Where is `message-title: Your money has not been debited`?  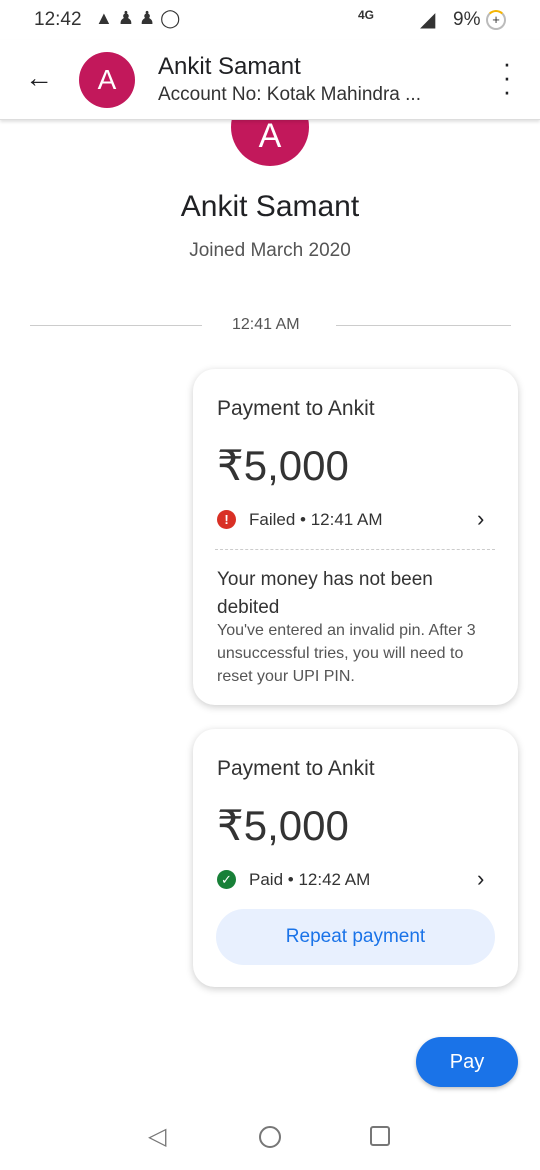
message-title: Your money has not been debited is located at coordinates (325, 593).